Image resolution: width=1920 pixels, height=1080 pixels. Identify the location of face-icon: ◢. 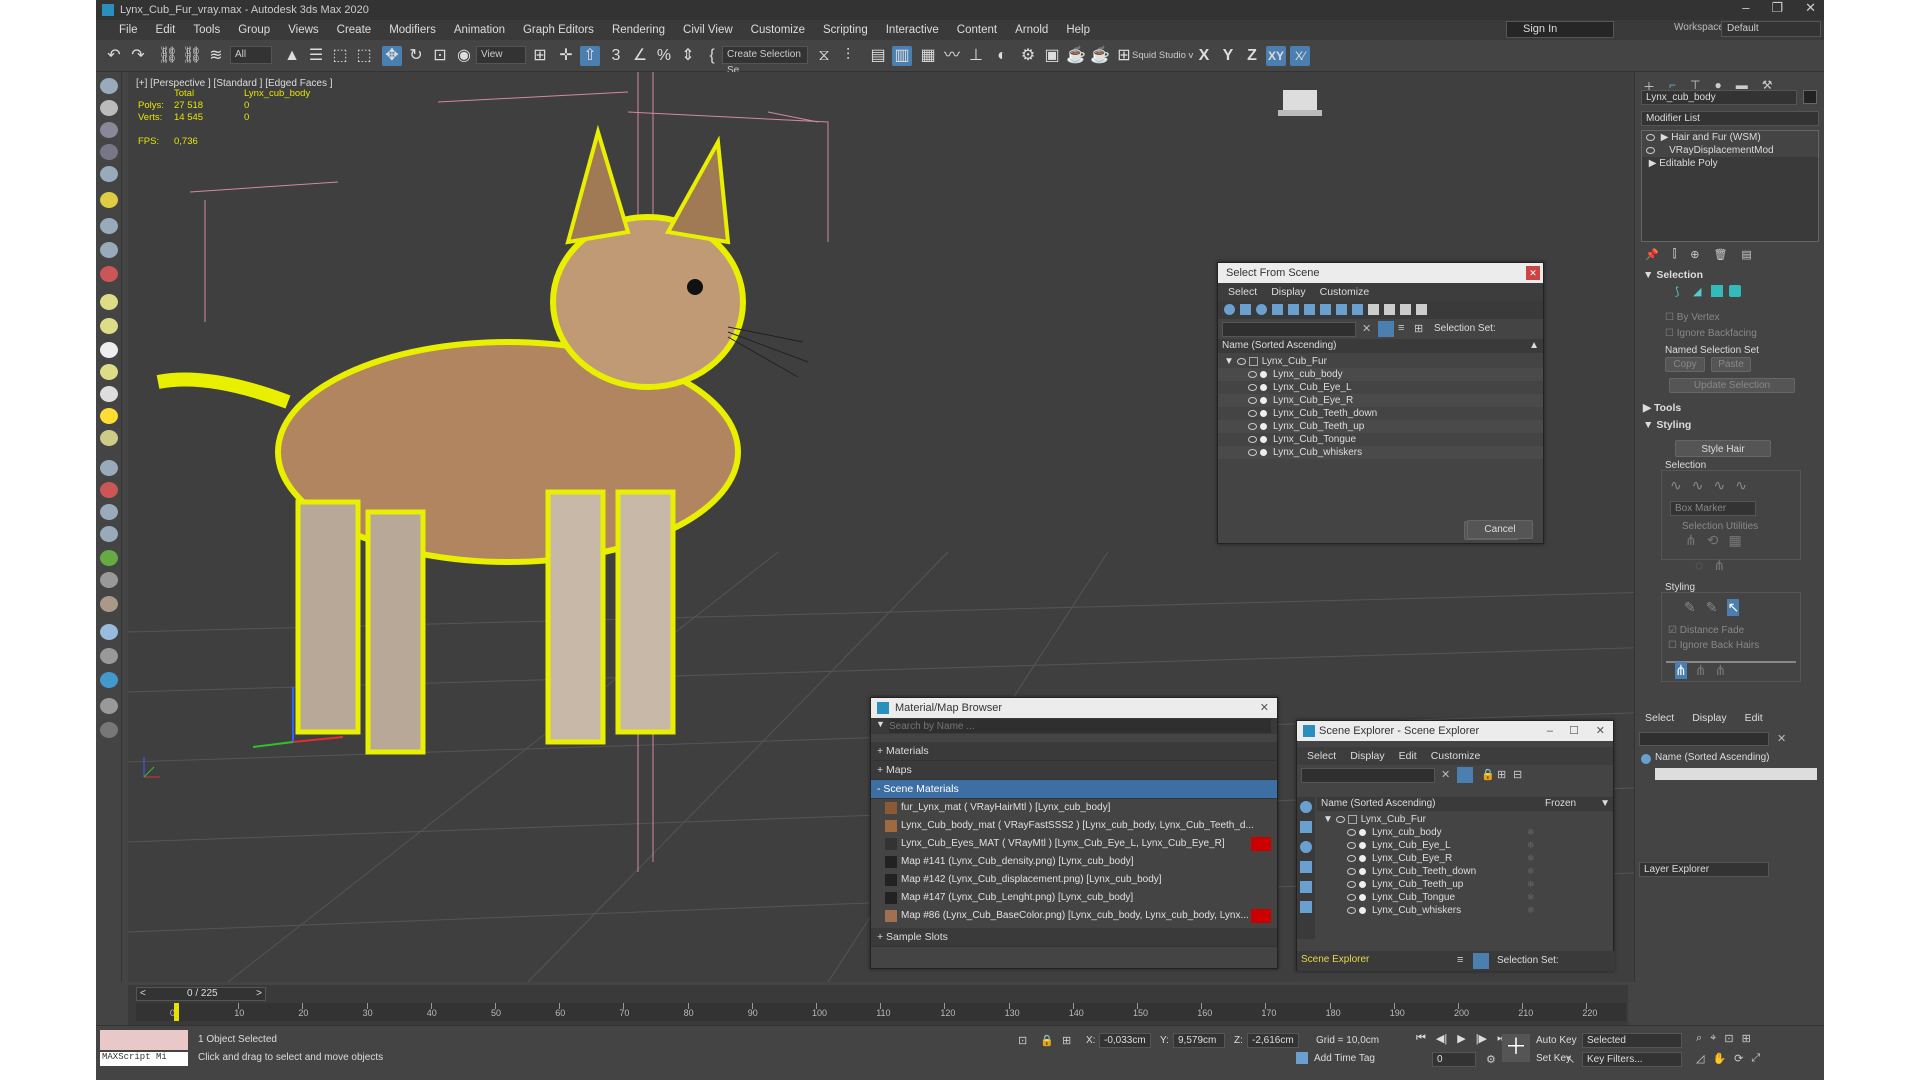
(1699, 291).